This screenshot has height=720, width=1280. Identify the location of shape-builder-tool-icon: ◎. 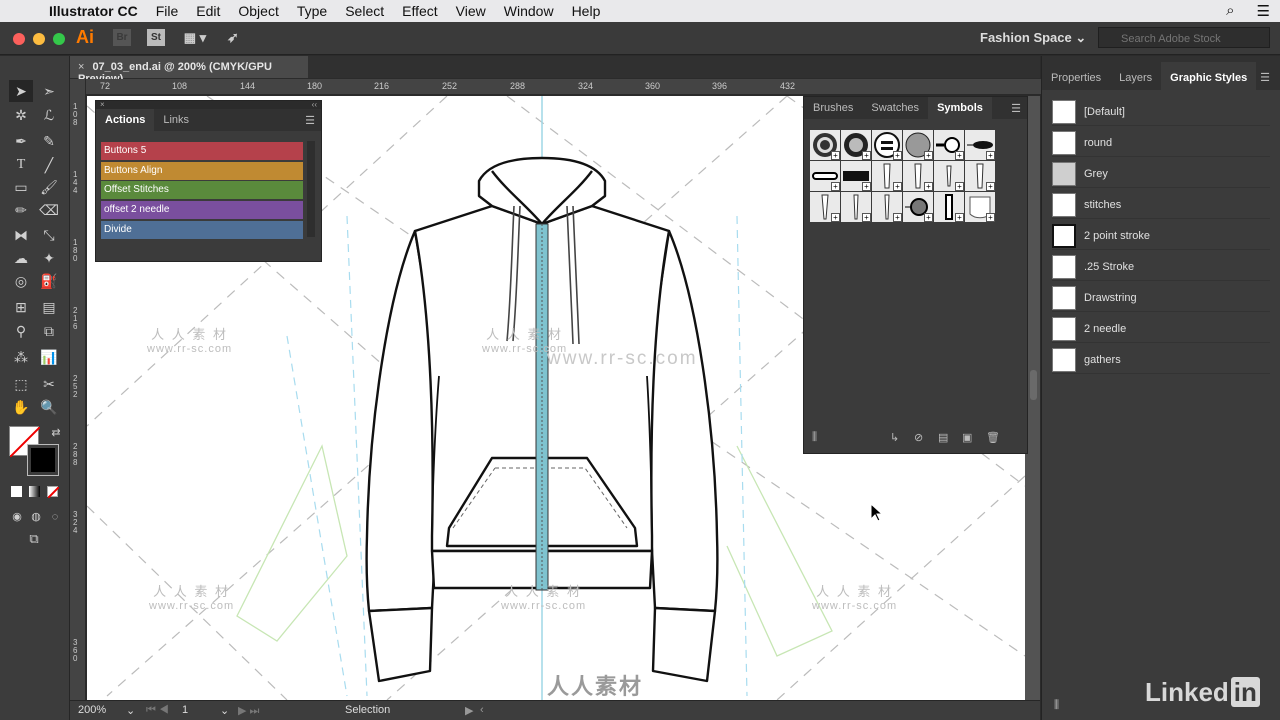
(21, 281).